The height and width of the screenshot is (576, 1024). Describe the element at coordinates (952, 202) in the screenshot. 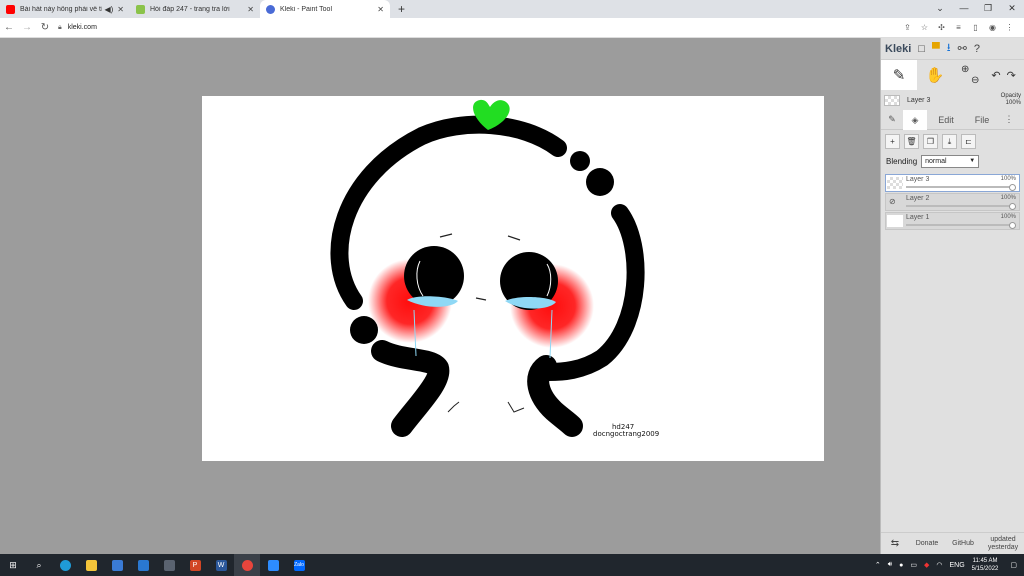

I see `layer-item: ⊘ Layer 2 100%` at that location.